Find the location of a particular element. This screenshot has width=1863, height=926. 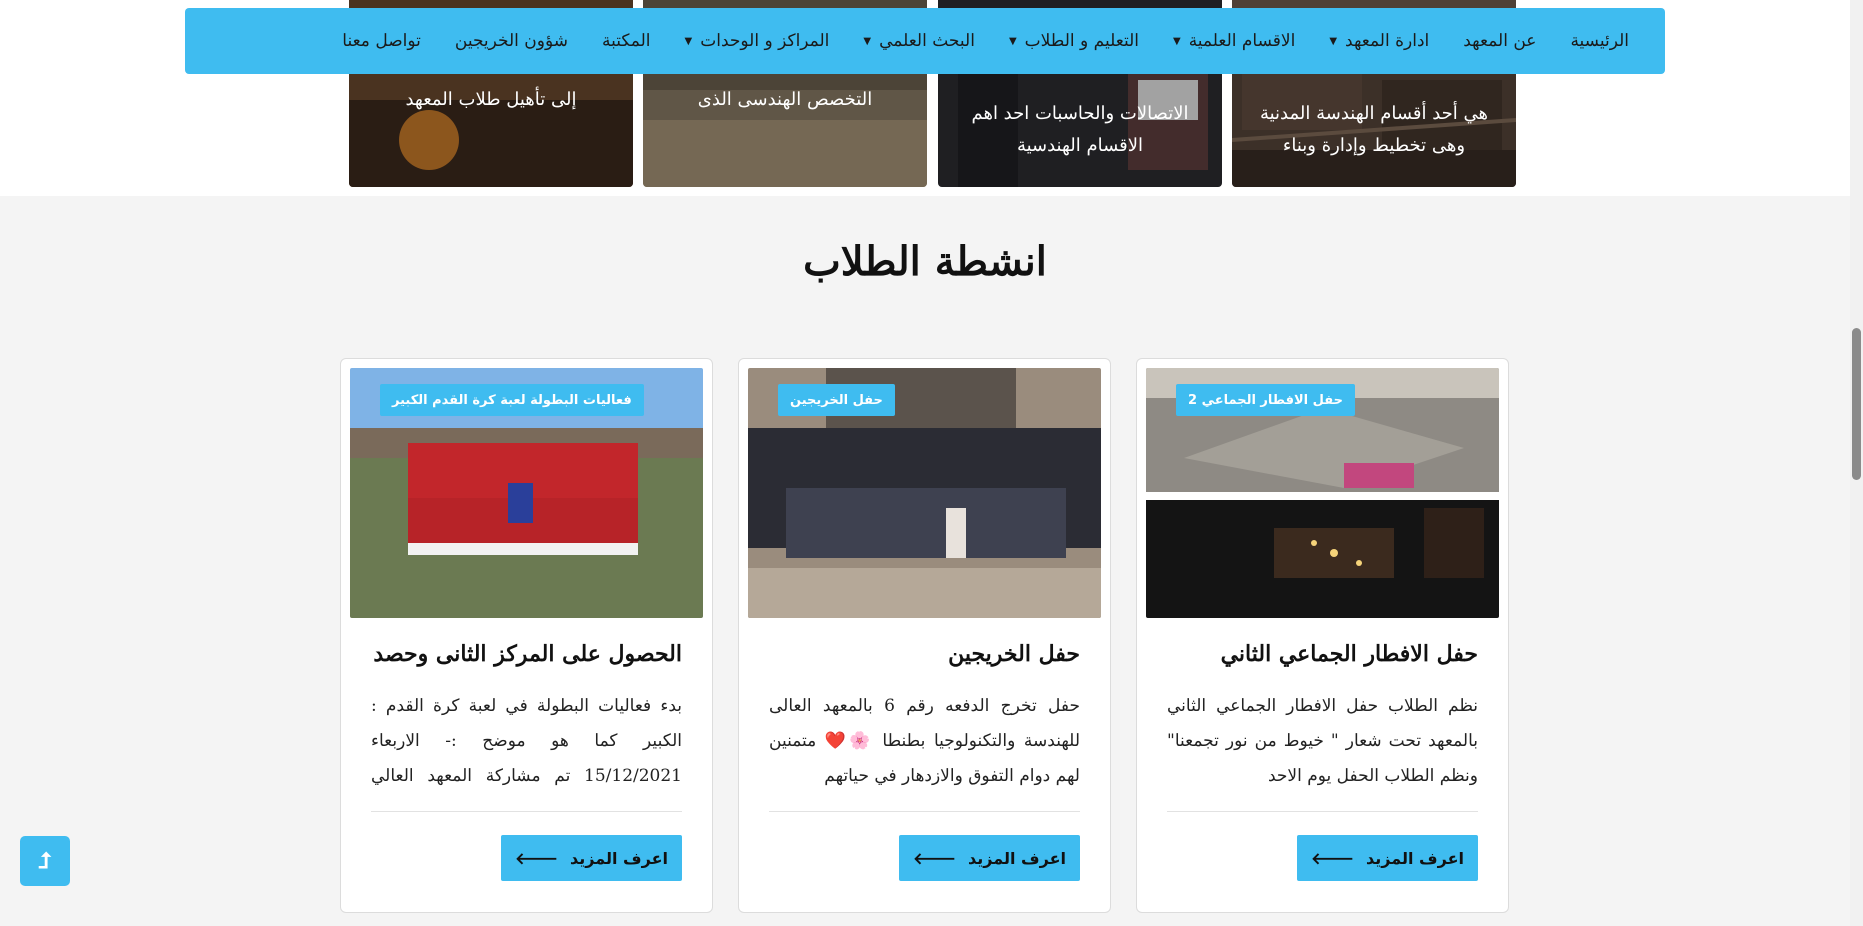

nav-item-label: البحث العلمي is located at coordinates (927, 41).